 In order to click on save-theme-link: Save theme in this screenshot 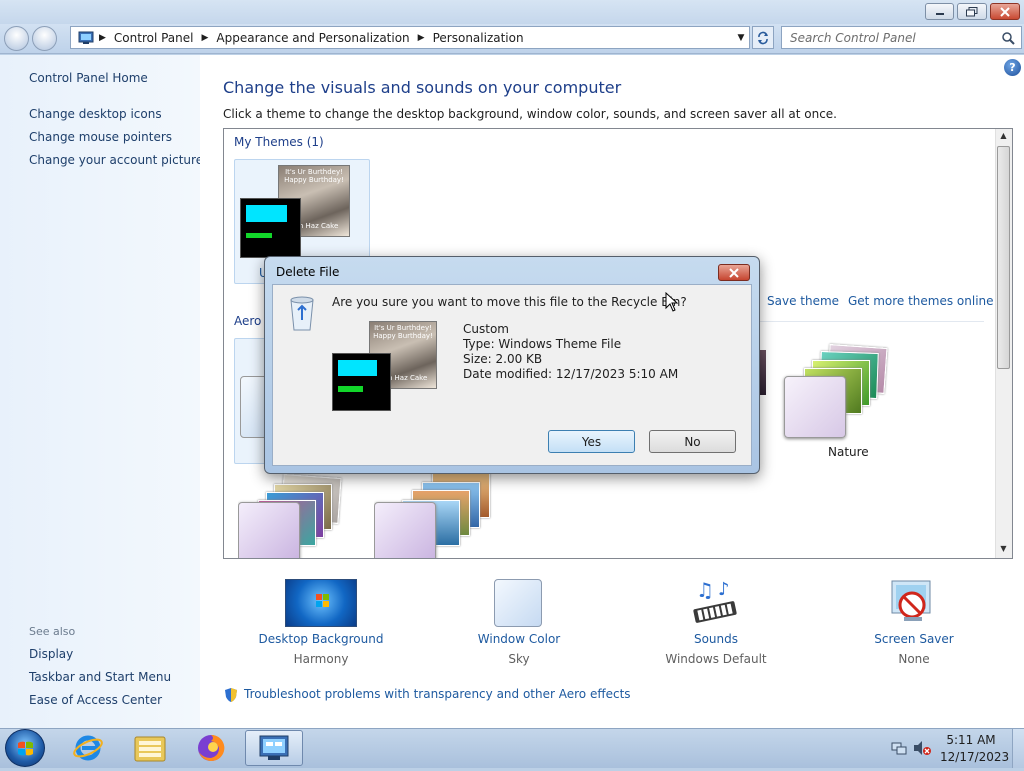, I will do `click(803, 301)`.